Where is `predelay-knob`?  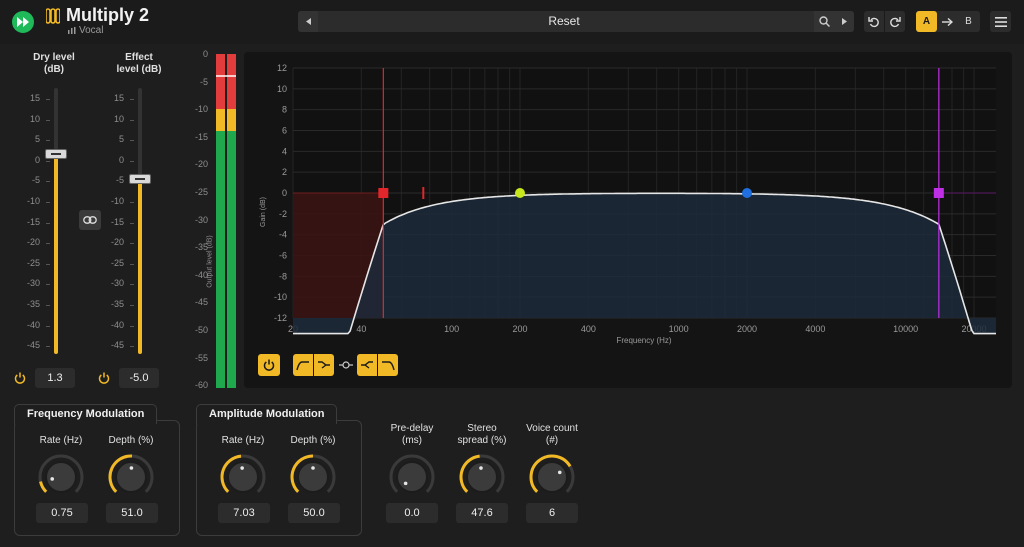 predelay-knob is located at coordinates (412, 477).